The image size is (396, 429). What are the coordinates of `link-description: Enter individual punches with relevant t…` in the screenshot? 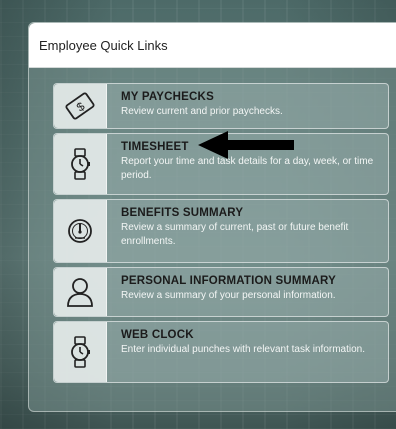 It's located at (243, 349).